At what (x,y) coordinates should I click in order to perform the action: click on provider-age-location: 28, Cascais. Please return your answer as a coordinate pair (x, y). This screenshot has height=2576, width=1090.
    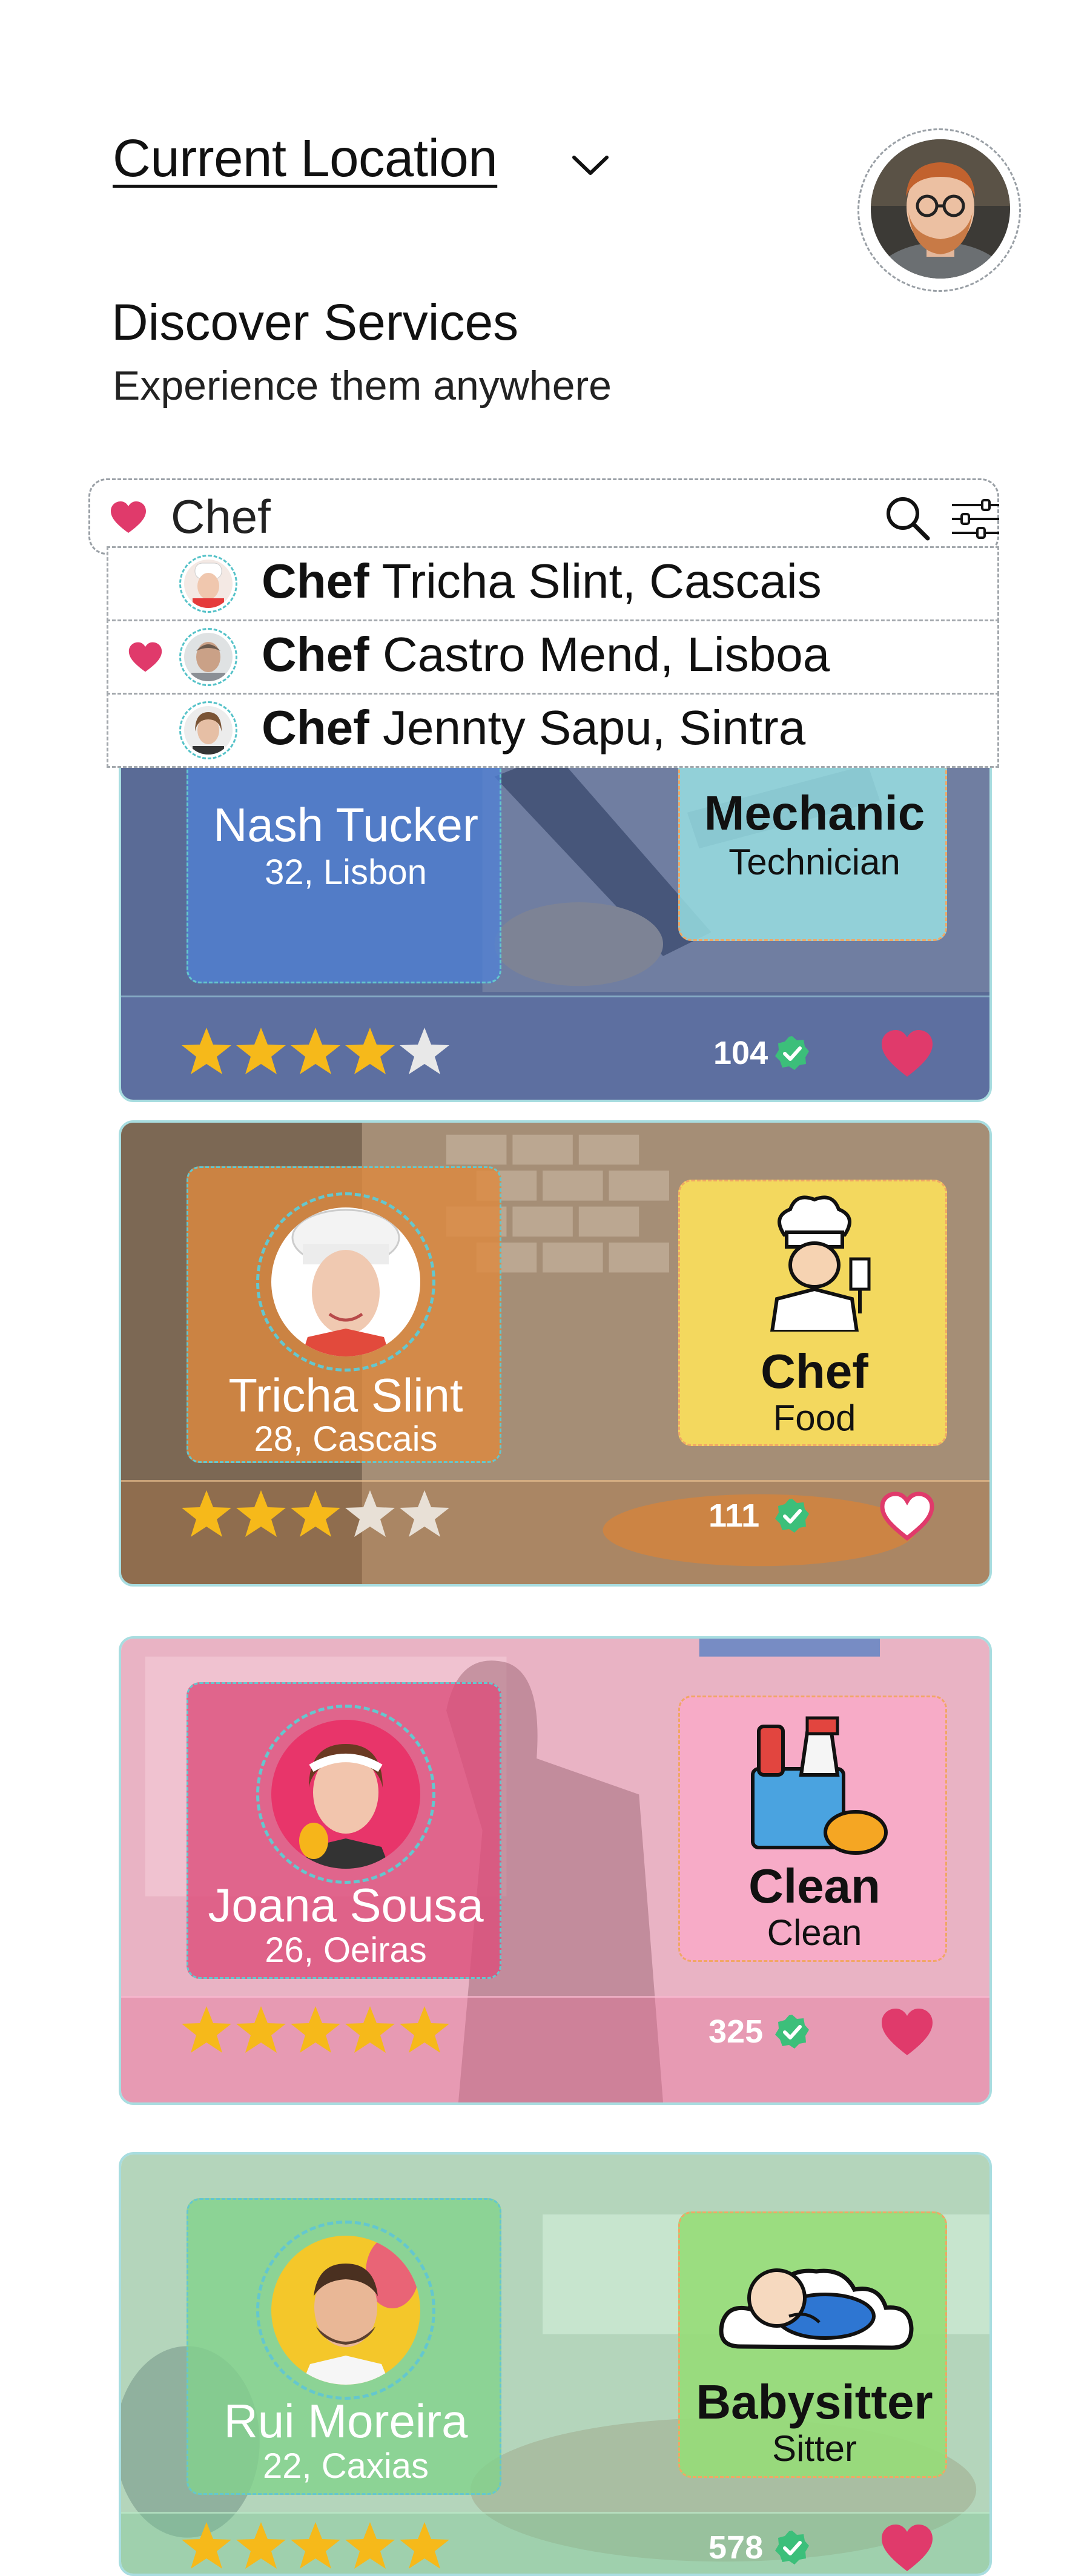
    Looking at the image, I should click on (346, 1439).